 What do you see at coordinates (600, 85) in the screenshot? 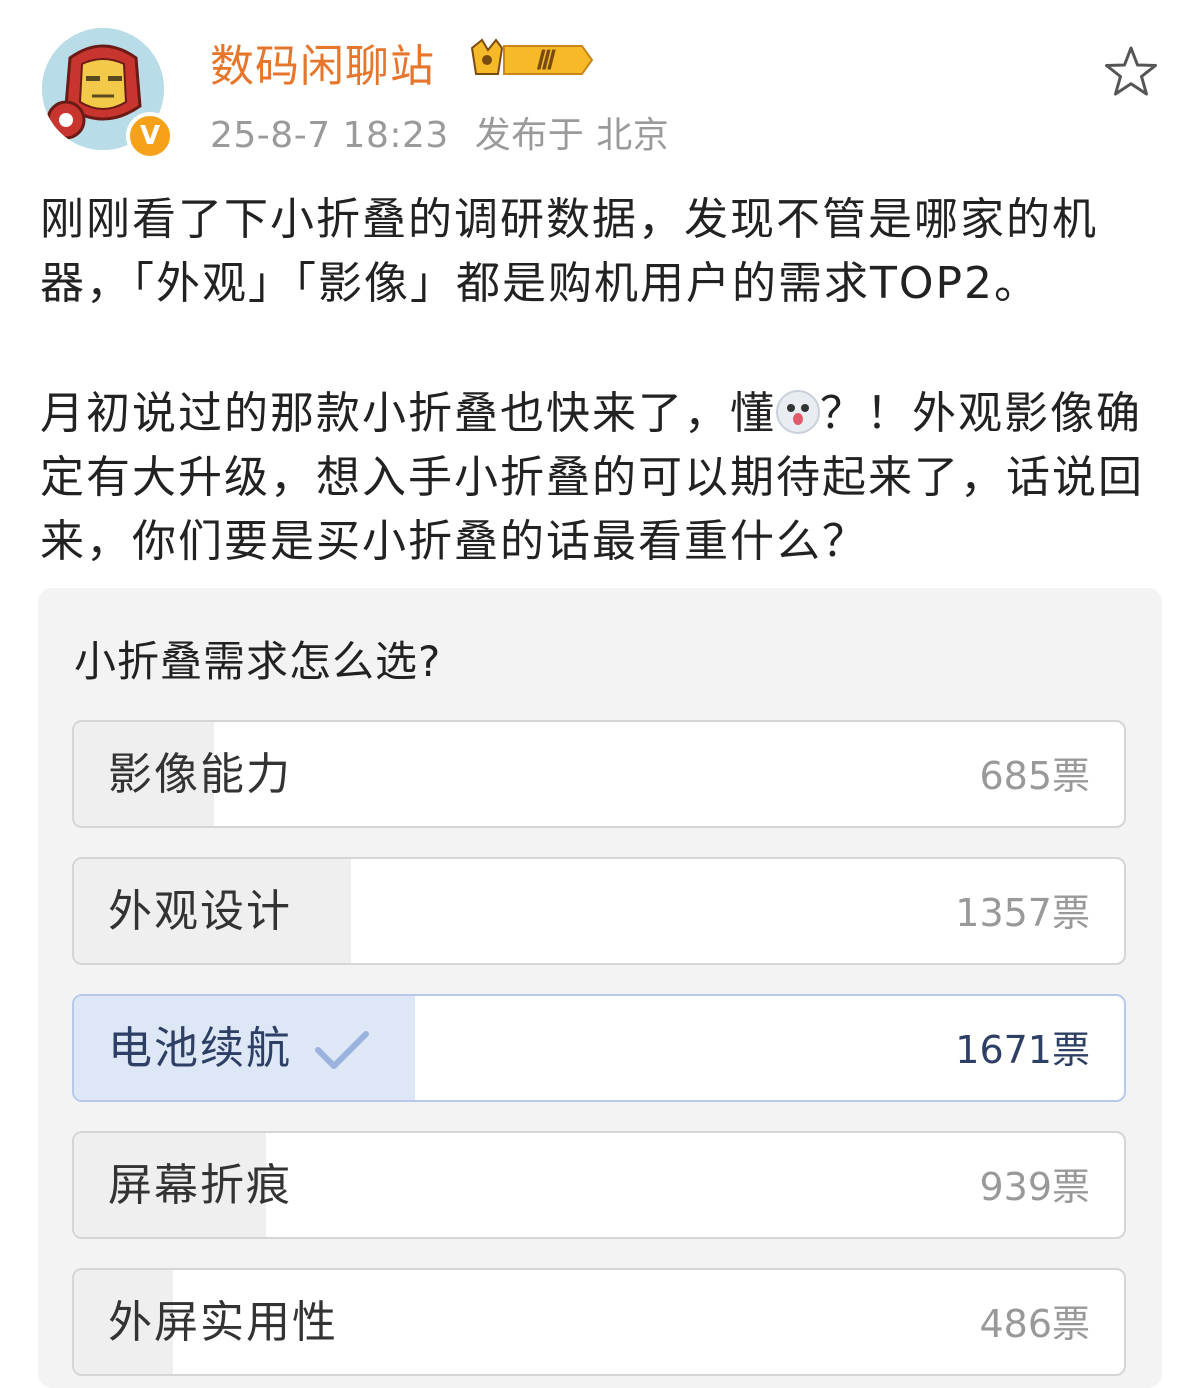
I see `post-header: V 数码闲聊站 Ⅲ 25-8-7 18:23 发布于 北京` at bounding box center [600, 85].